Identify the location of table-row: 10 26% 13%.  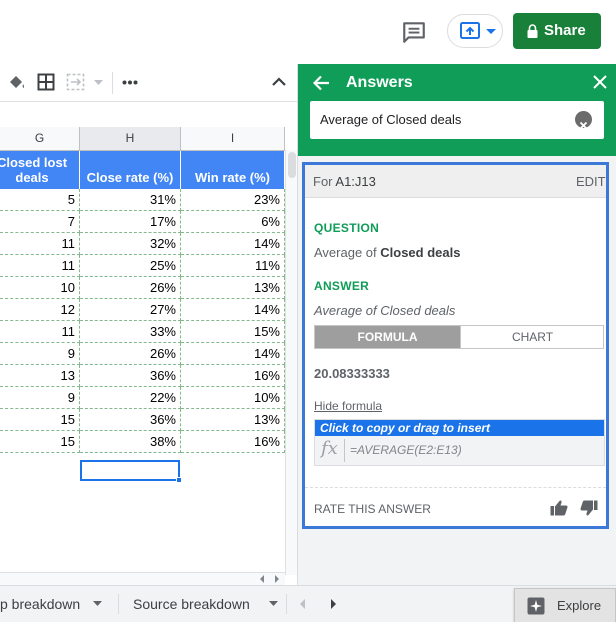
(142, 288).